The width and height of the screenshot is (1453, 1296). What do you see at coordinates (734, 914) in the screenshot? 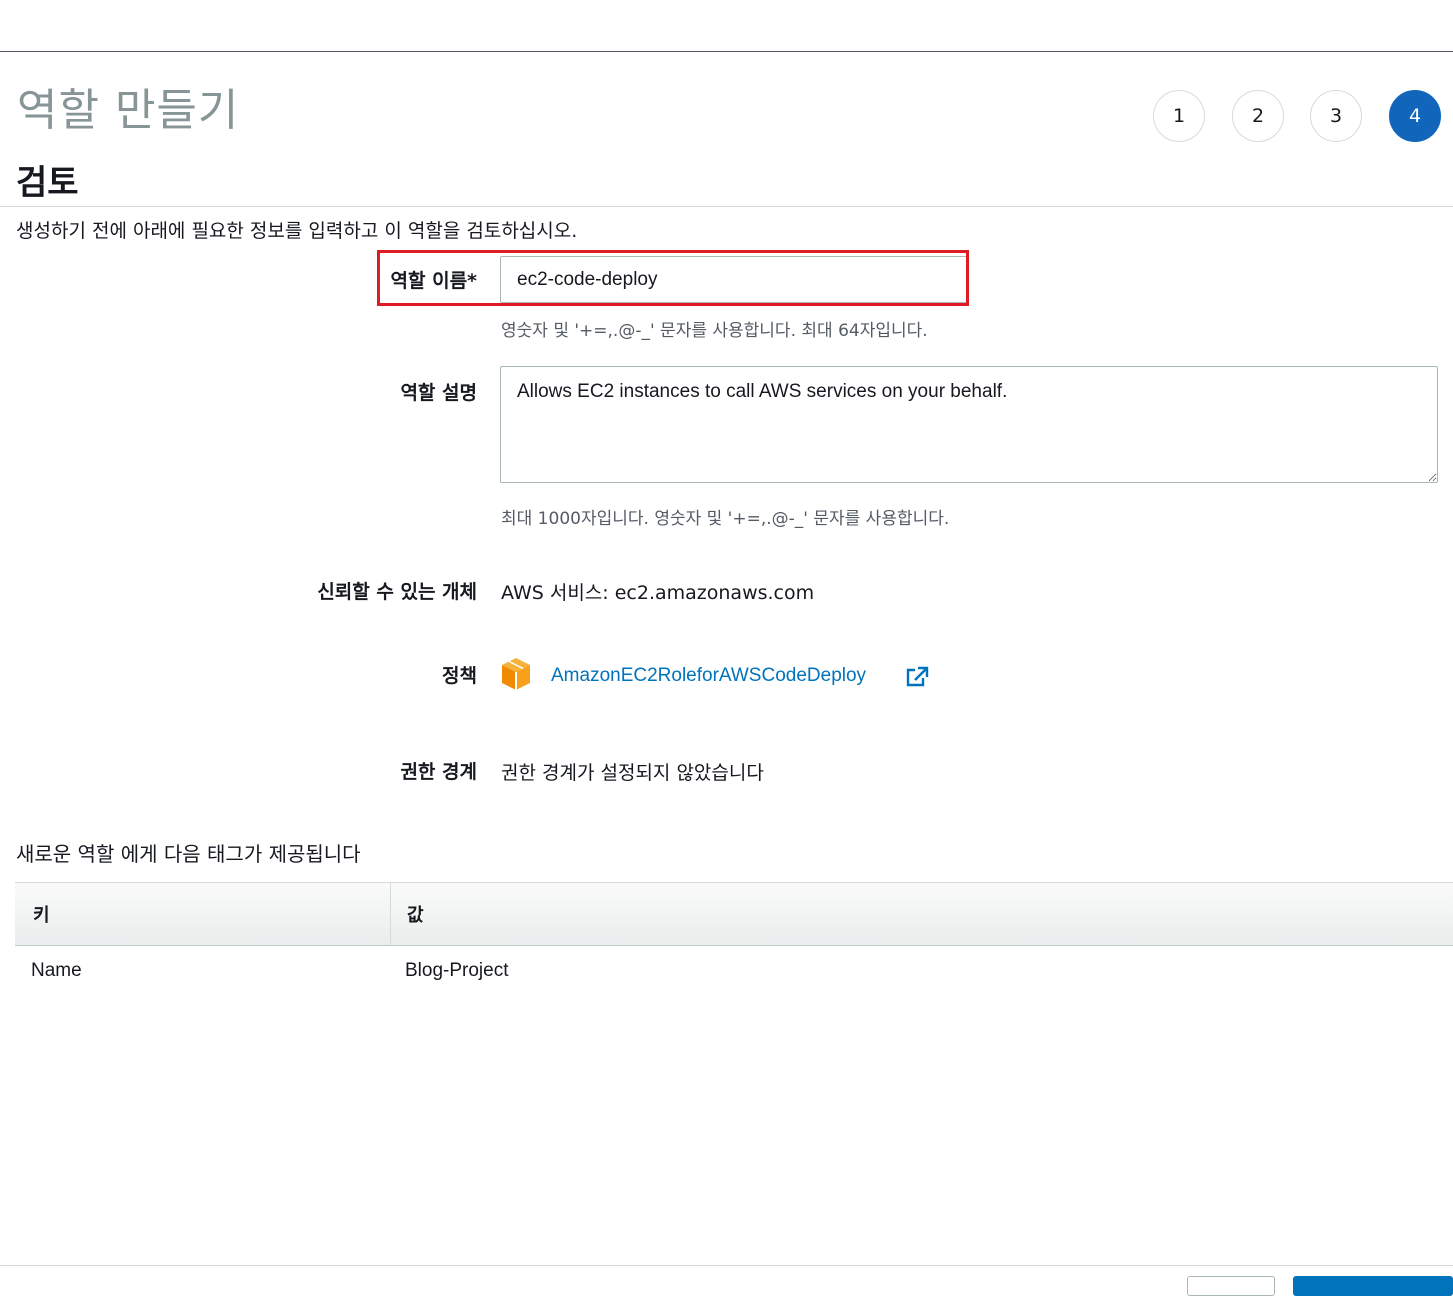
I see `tags-table-header: 키 값` at bounding box center [734, 914].